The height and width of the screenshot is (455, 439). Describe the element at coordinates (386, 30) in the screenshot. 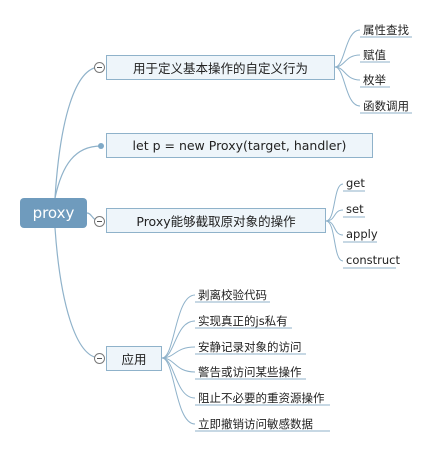

I see `leaf-b1-1: 属性查找` at that location.